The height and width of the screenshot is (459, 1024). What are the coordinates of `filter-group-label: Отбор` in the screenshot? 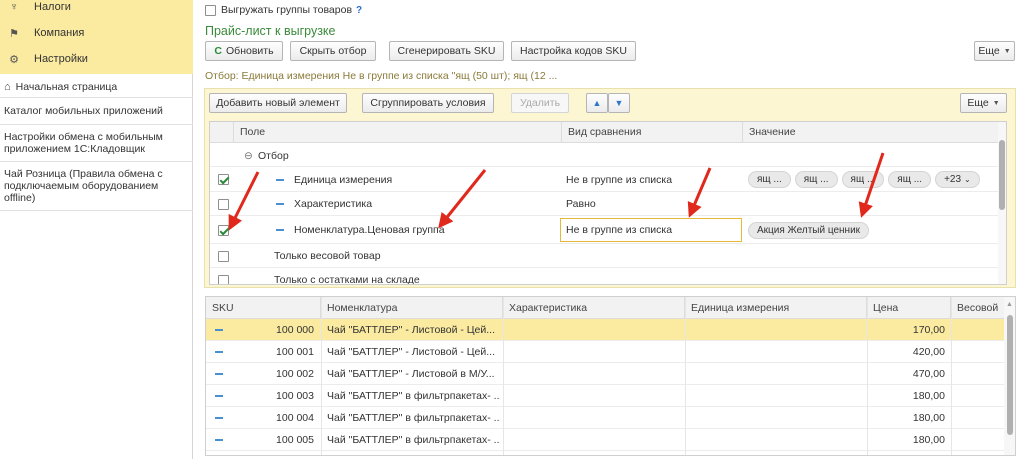 It's located at (273, 155).